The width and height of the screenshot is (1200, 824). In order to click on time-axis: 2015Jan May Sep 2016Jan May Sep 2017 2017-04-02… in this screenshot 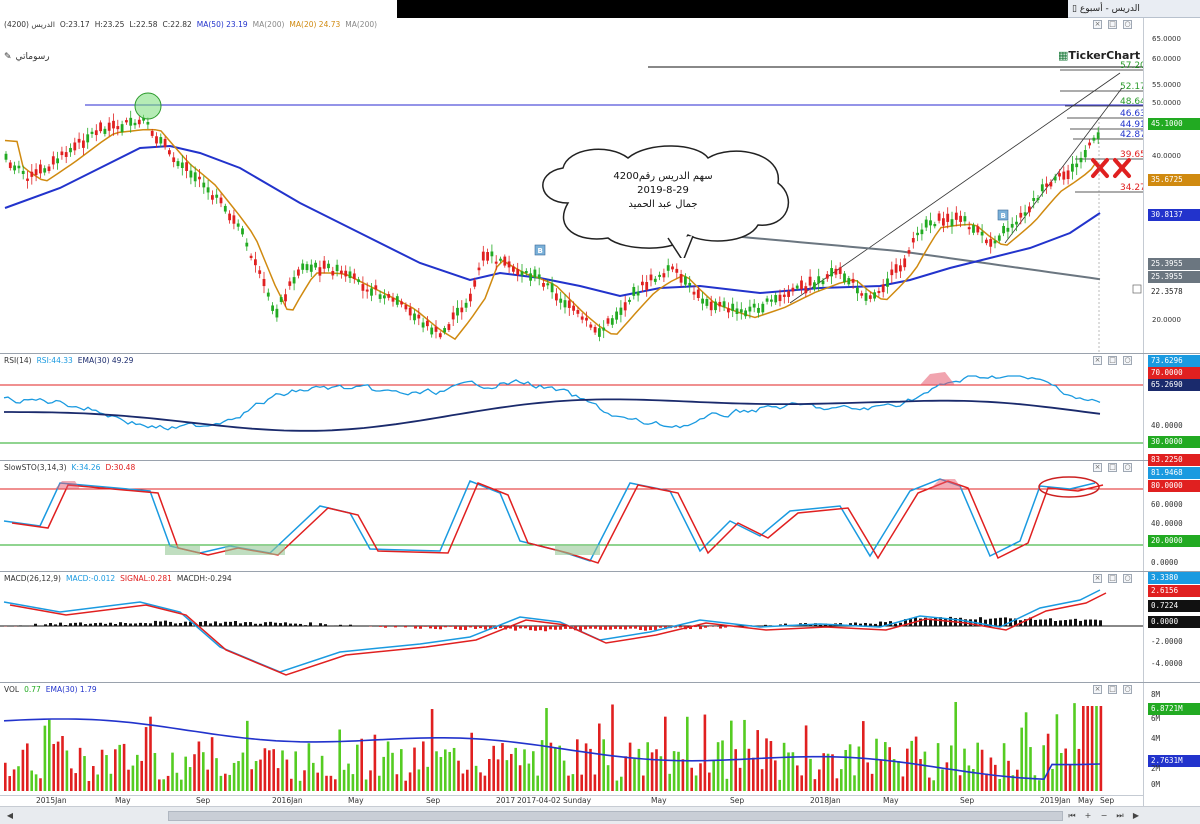, I will do `click(571, 800)`.